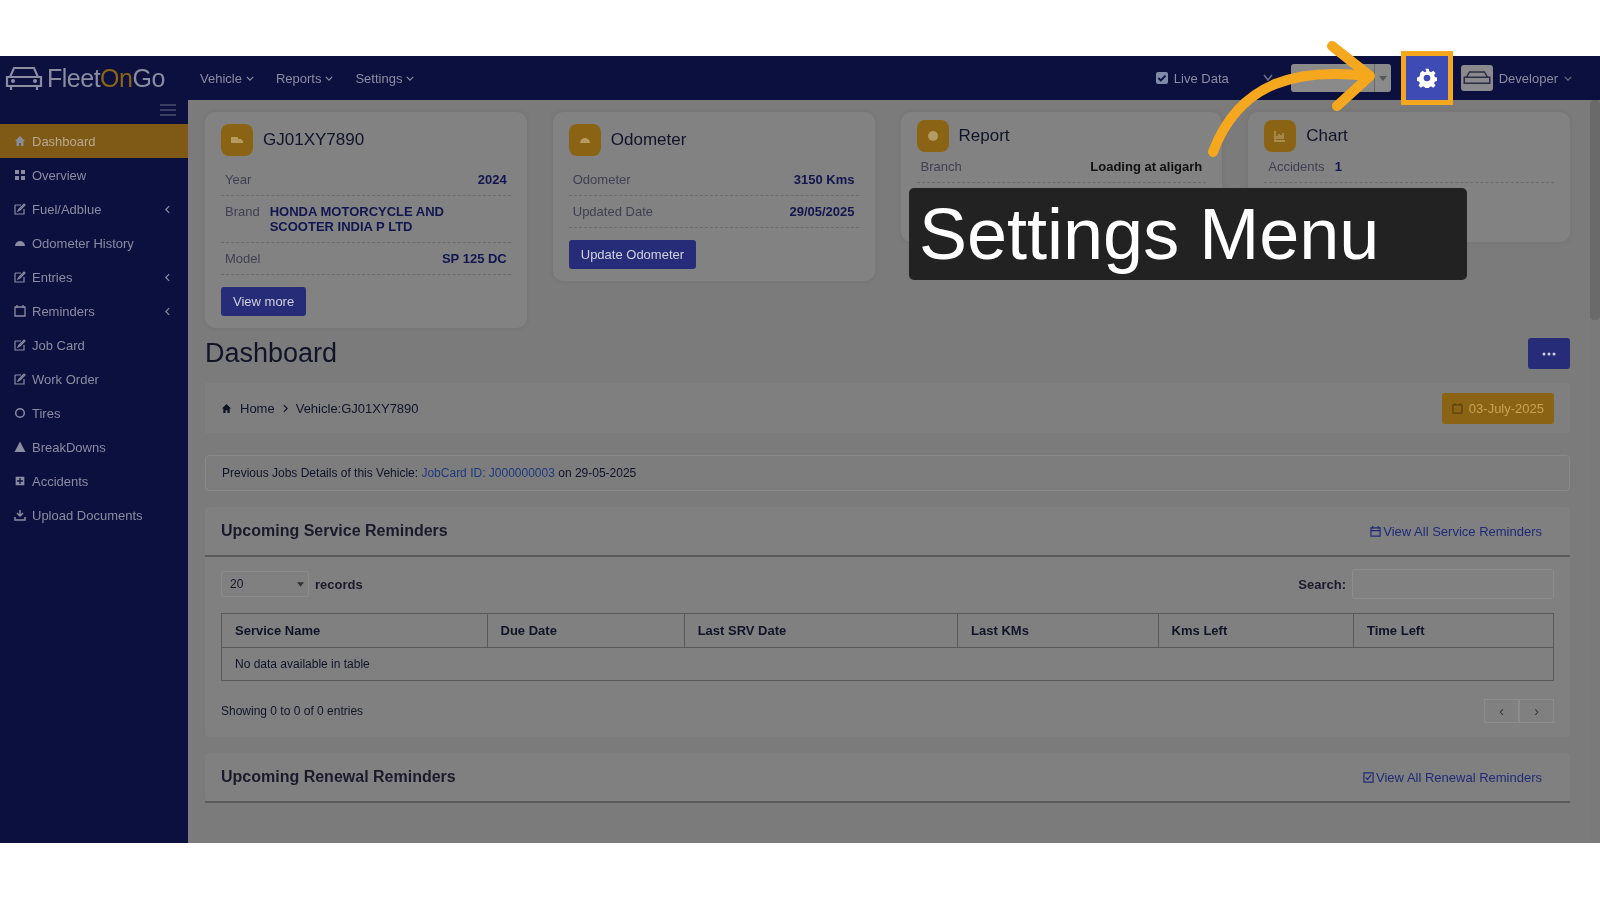  What do you see at coordinates (385, 78) in the screenshot?
I see `nav-menu-item: Settings` at bounding box center [385, 78].